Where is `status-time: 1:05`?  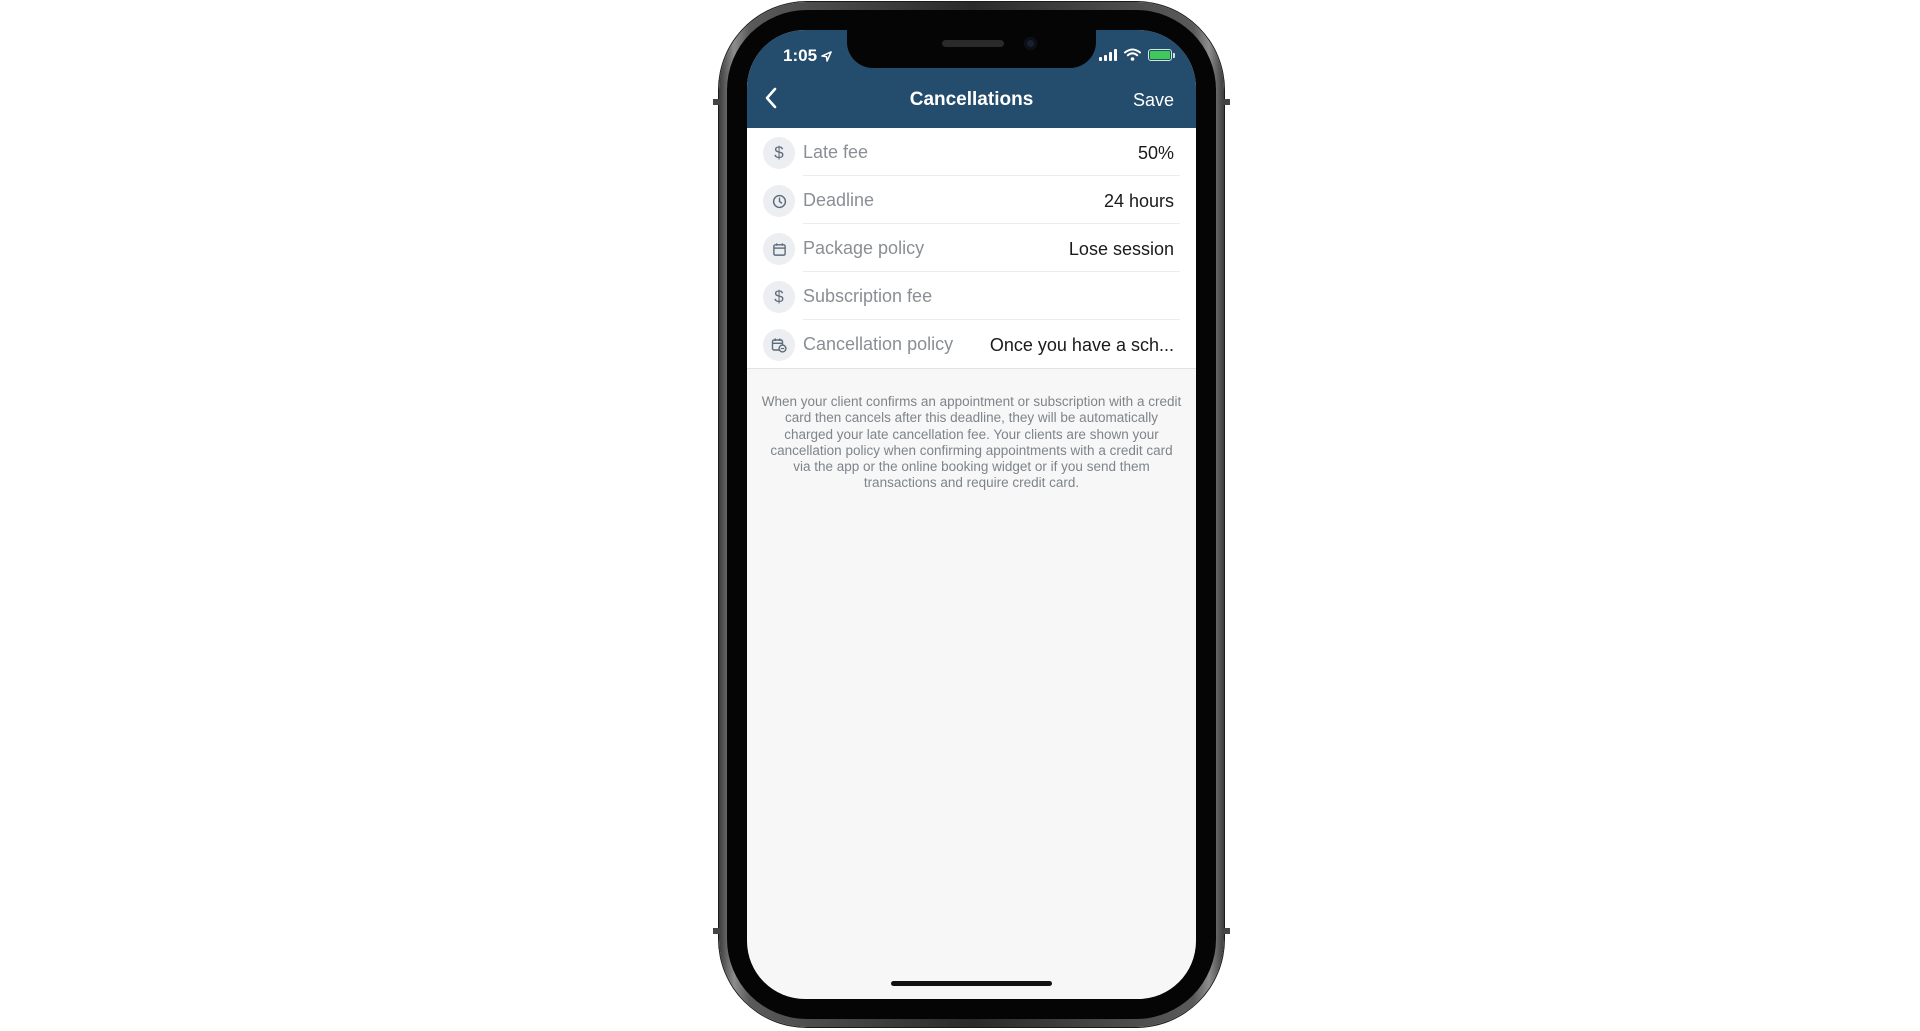
status-time: 1:05 is located at coordinates (807, 56).